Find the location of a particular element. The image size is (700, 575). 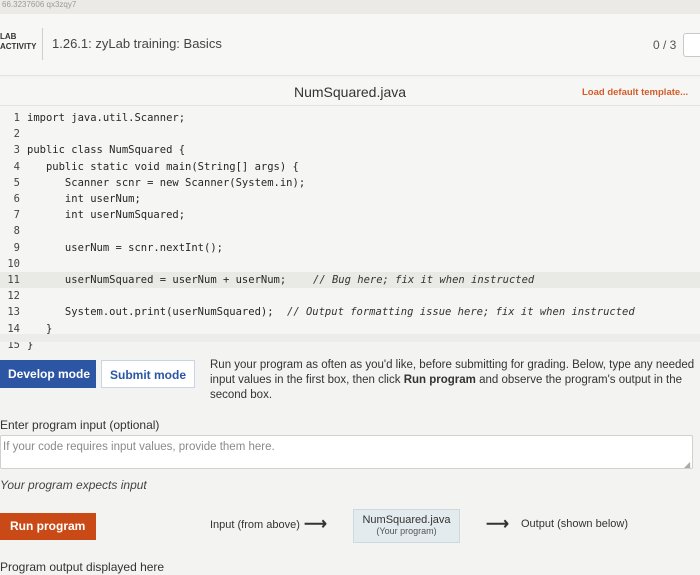

code-line: 1 import java.util.Scanner; is located at coordinates (350, 118).